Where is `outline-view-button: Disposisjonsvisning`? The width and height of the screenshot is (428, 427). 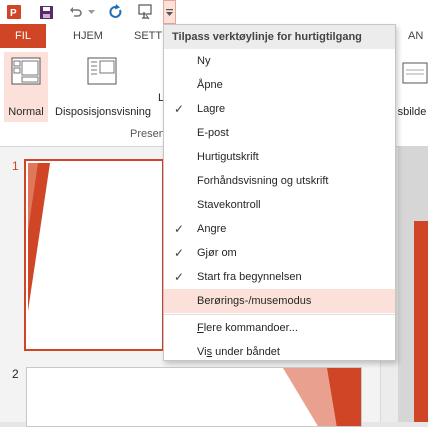 outline-view-button: Disposisjonsvisning is located at coordinates (103, 87).